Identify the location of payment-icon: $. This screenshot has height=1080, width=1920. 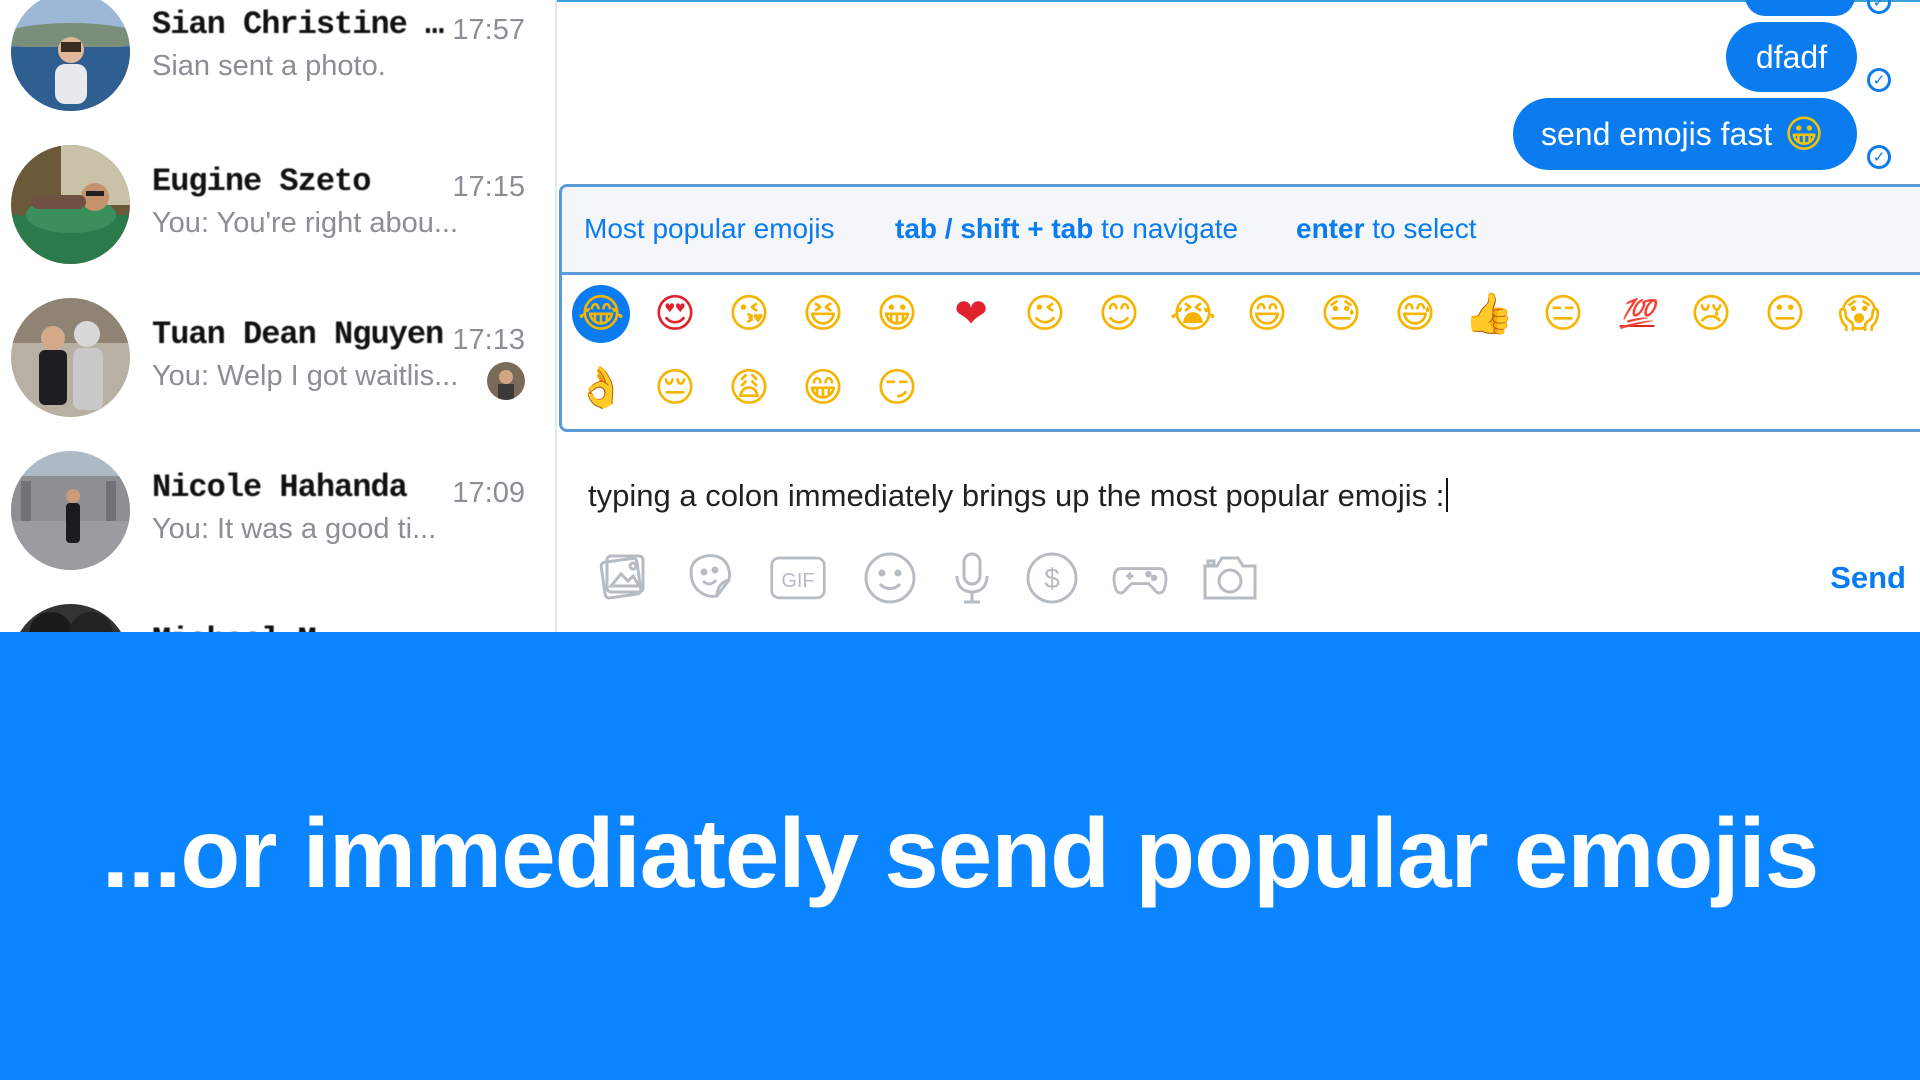
(1052, 577).